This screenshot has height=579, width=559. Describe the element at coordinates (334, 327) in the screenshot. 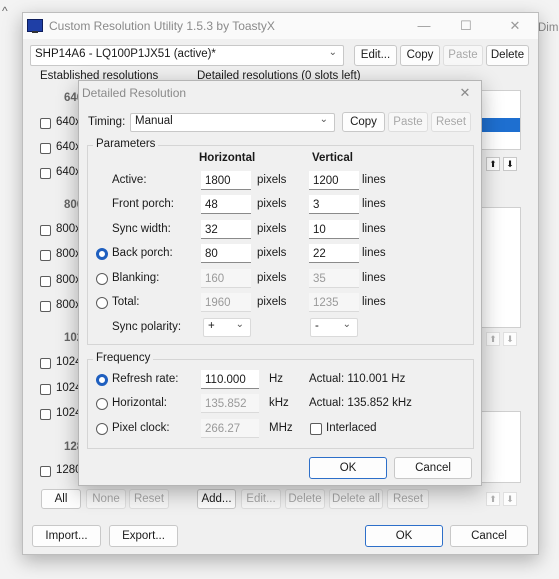

I see `vertical-polarity-select: - ⌄` at that location.